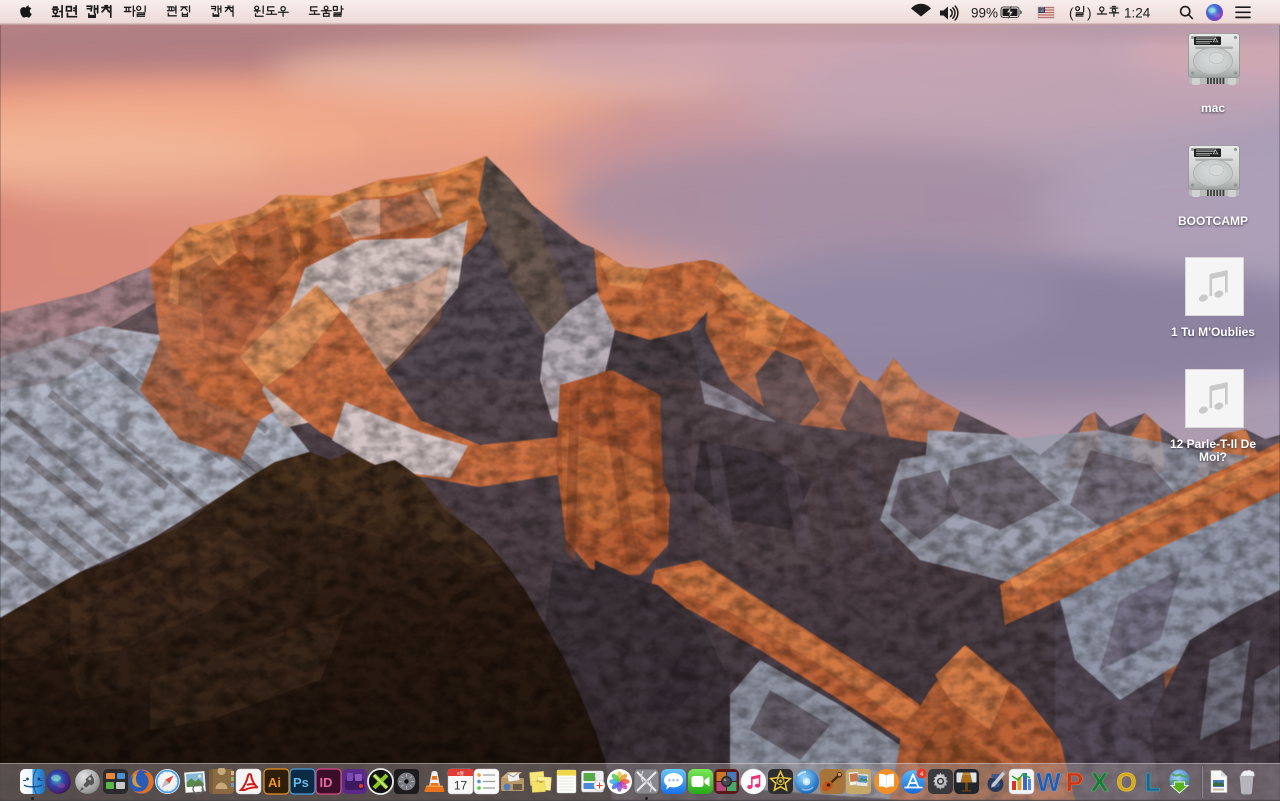  Describe the element at coordinates (1048, 781) in the screenshot. I see `svg-text: W` at that location.